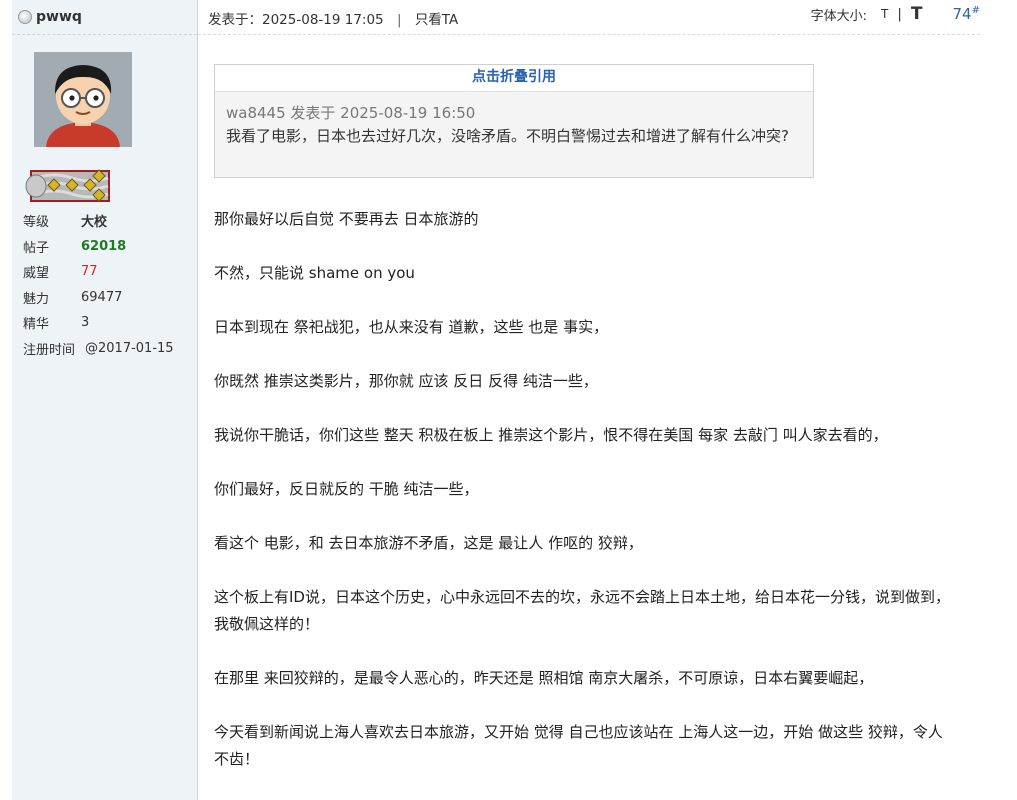  I want to click on stat-posts: 帖子 62018, so click(98, 247).